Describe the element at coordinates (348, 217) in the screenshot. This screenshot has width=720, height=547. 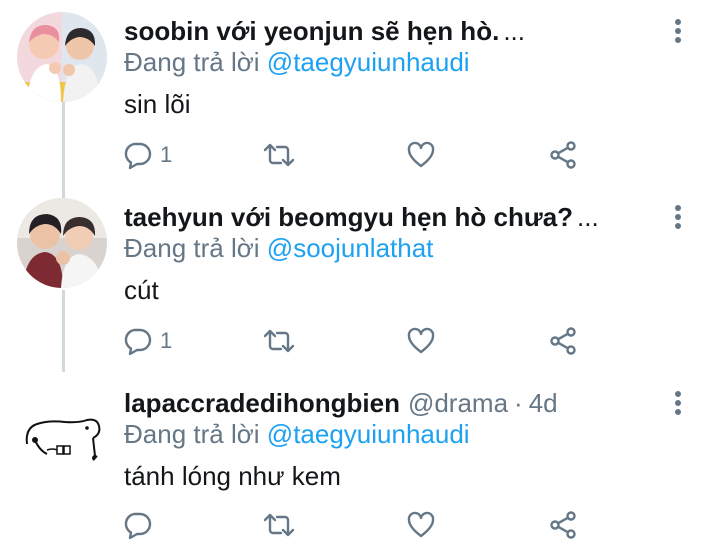
I see `display-name: taehyun với beomgyu hẹn hò chưa?` at that location.